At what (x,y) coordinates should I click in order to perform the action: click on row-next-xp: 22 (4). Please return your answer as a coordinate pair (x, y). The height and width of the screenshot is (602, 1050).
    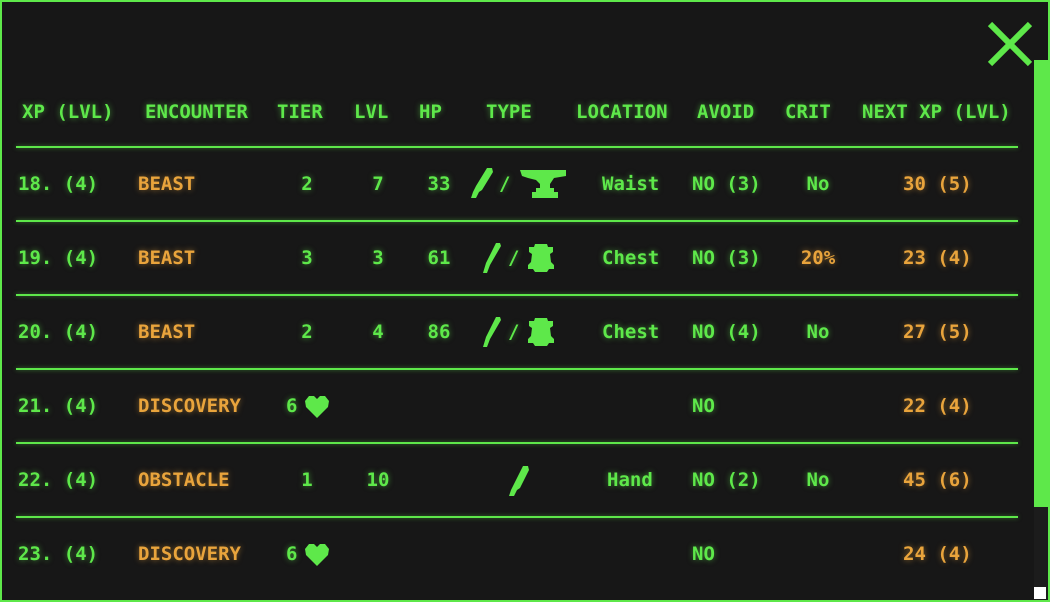
    Looking at the image, I should click on (937, 406).